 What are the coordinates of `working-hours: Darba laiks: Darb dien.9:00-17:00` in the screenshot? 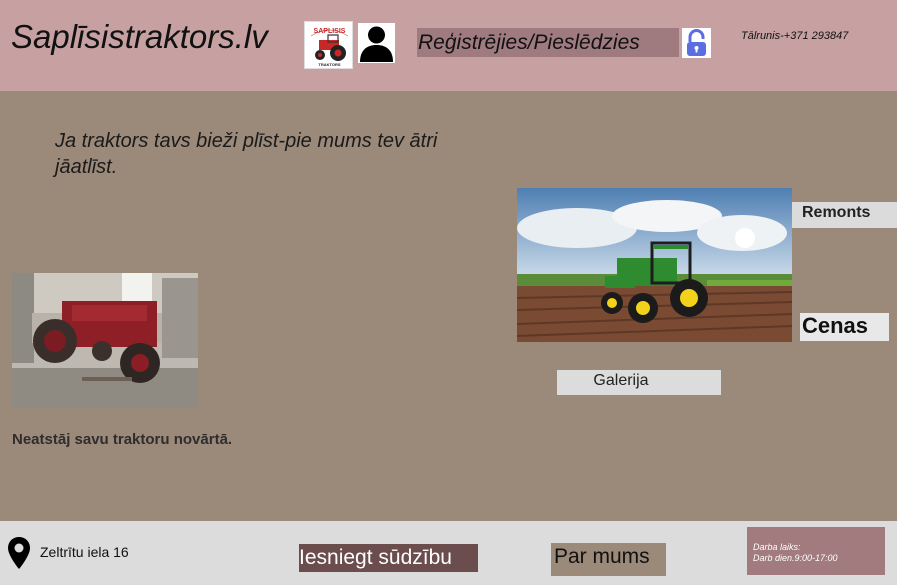 It's located at (816, 551).